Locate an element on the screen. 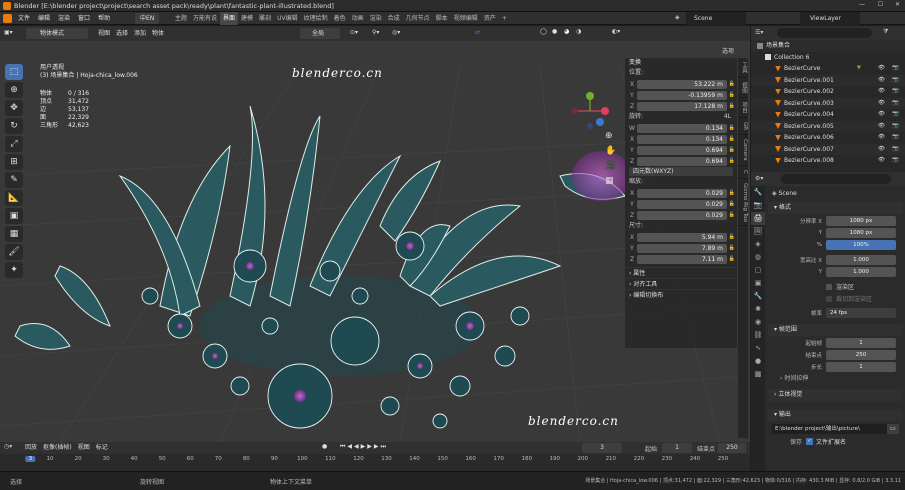  physics-tab-icon: ◉ is located at coordinates (758, 322).